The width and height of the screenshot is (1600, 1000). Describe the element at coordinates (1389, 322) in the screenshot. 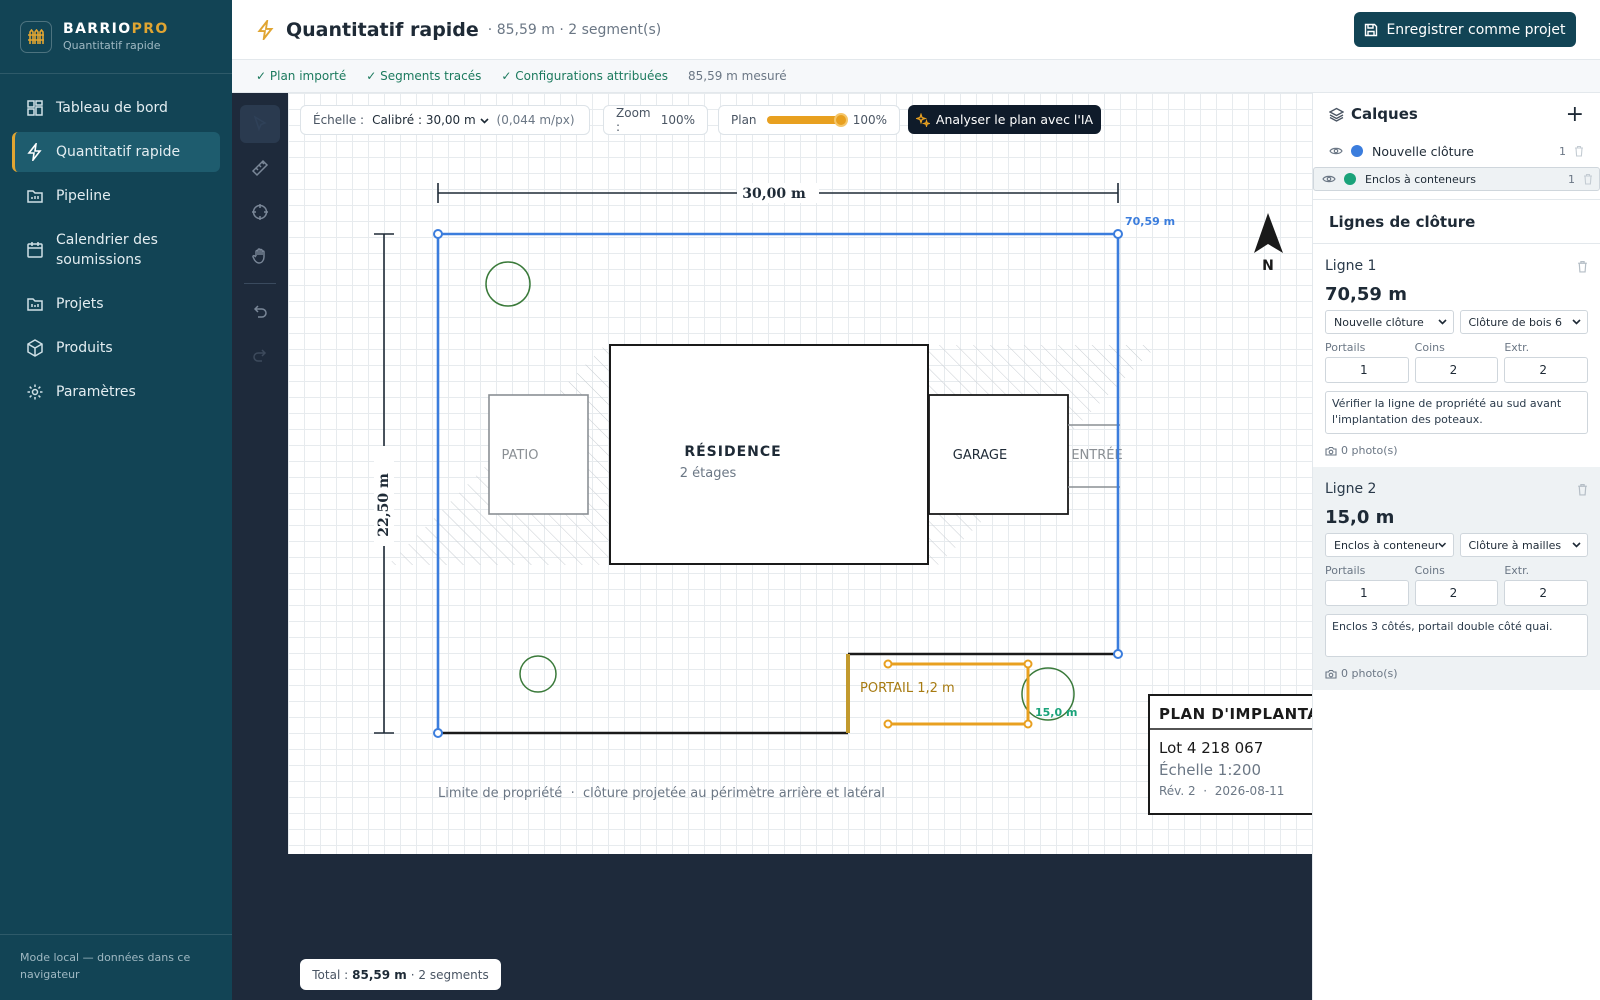

I see `layer-select: Nouvelle clôture` at that location.